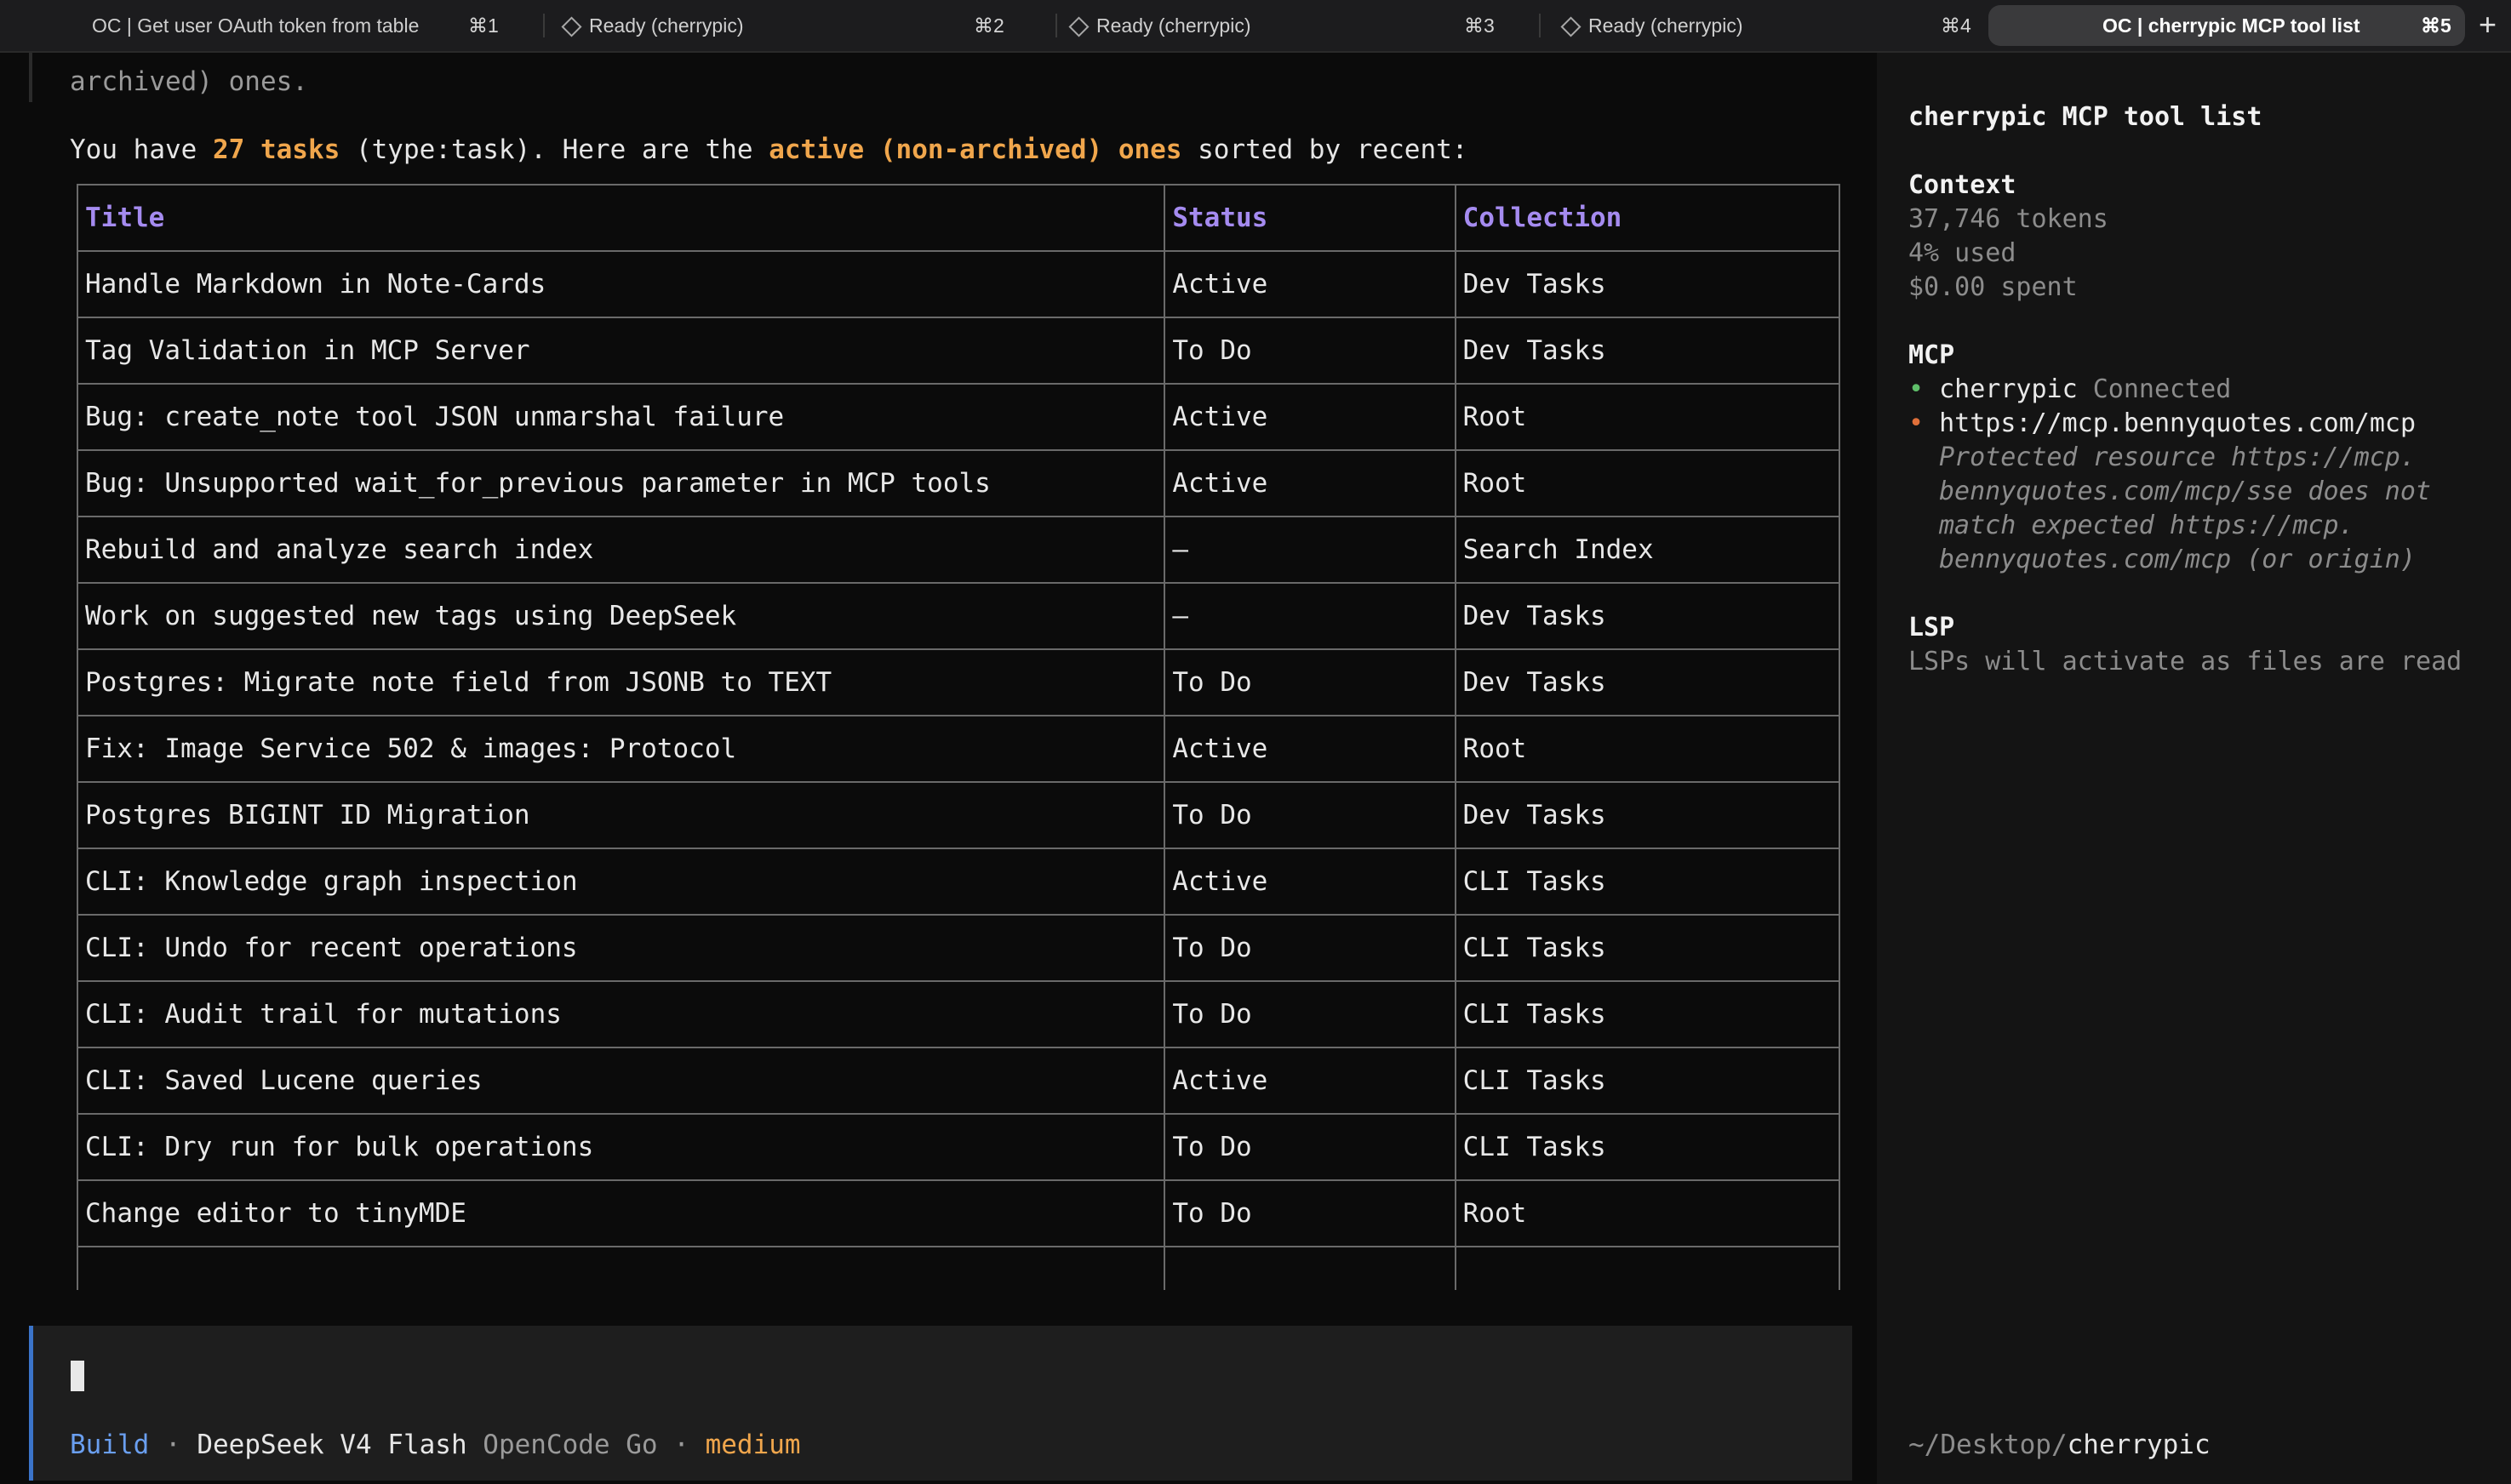  What do you see at coordinates (1479, 25) in the screenshot?
I see `tab-shortcut: ⌘3` at bounding box center [1479, 25].